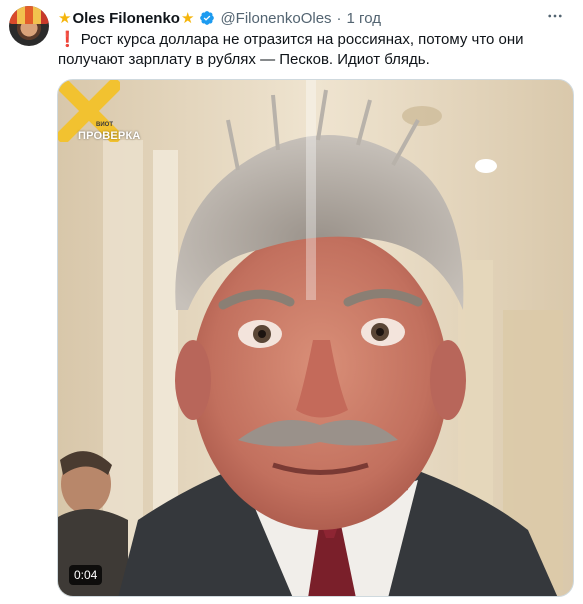  I want to click on verified-badge-icon, so click(207, 18).